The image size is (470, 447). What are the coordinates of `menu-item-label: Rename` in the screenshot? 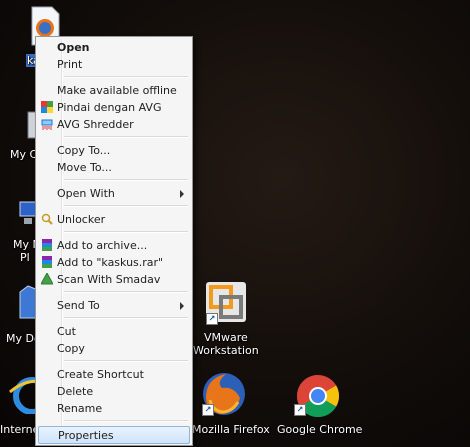 It's located at (80, 408).